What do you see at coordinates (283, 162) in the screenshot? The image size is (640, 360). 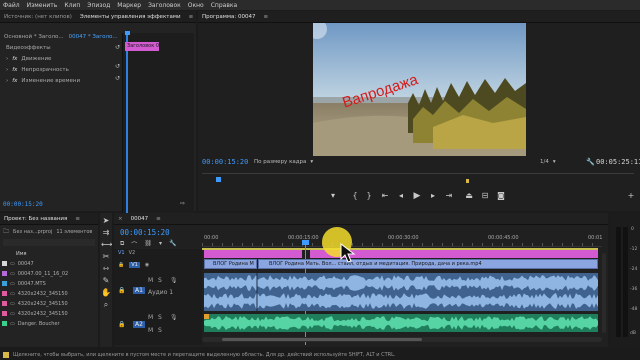 I see `fit-dropdown: По размеру кадра ▾` at bounding box center [283, 162].